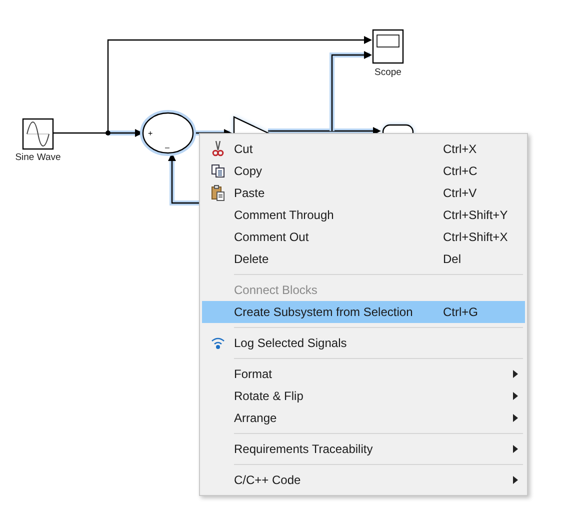 The height and width of the screenshot is (511, 571). Describe the element at coordinates (38, 157) in the screenshot. I see `block-label: Sine Wave` at that location.